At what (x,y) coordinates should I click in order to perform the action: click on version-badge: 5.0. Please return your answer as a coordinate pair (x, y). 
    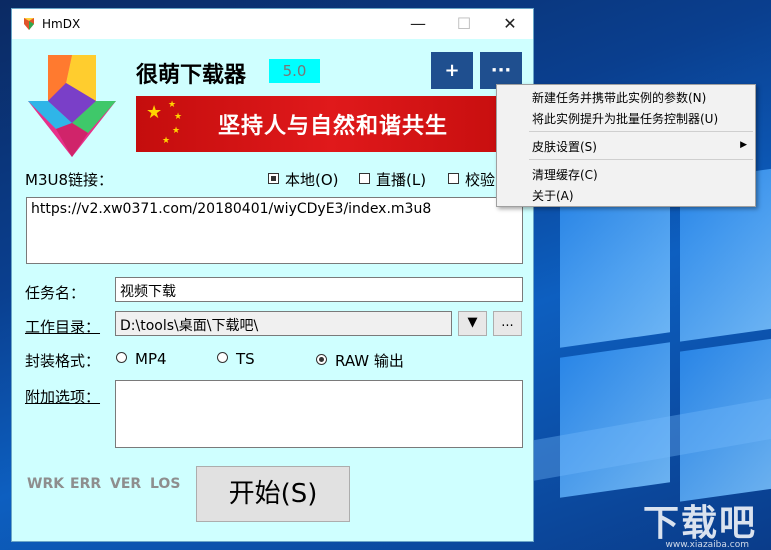
    Looking at the image, I should click on (294, 71).